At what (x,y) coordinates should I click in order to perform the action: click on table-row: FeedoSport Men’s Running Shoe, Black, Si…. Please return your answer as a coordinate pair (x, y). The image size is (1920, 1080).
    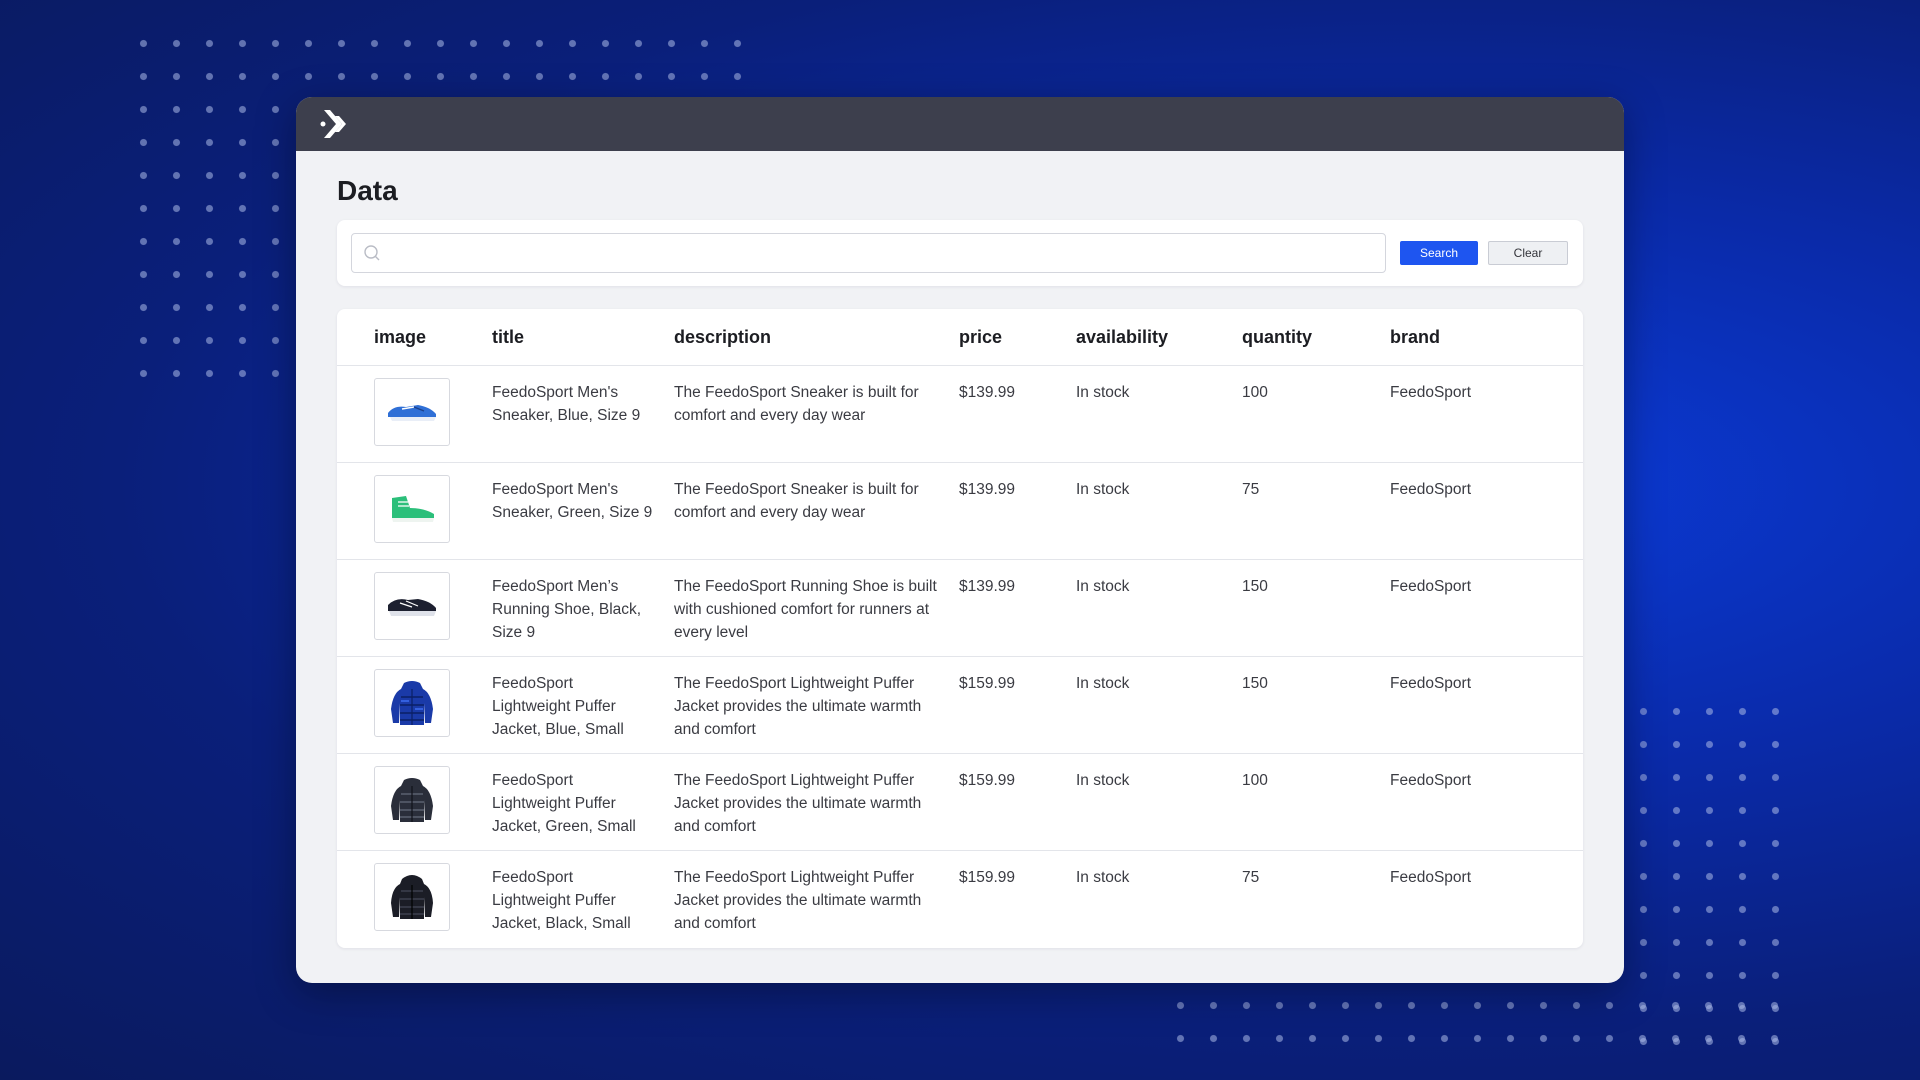
    Looking at the image, I should click on (960, 608).